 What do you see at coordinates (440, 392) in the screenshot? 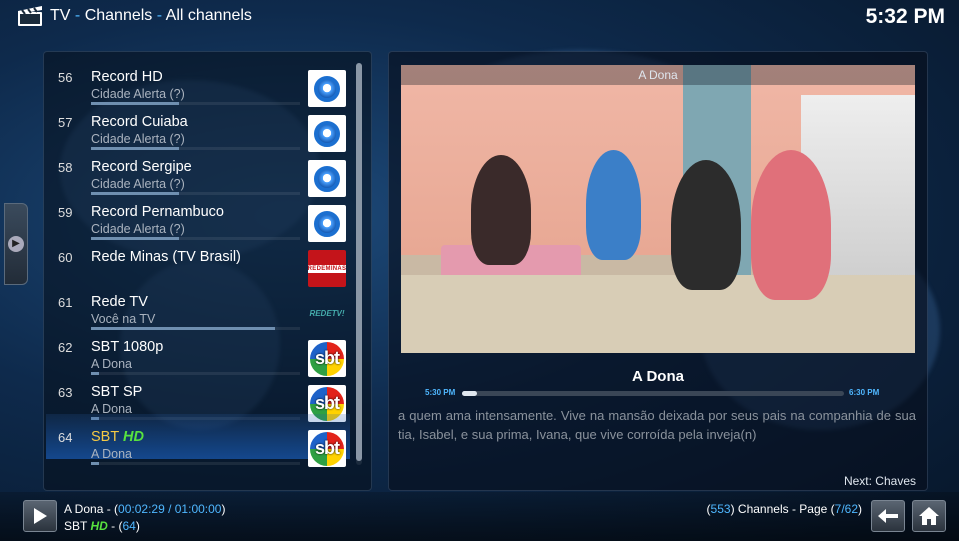
I see `program-start-time: 5:30 PM` at bounding box center [440, 392].